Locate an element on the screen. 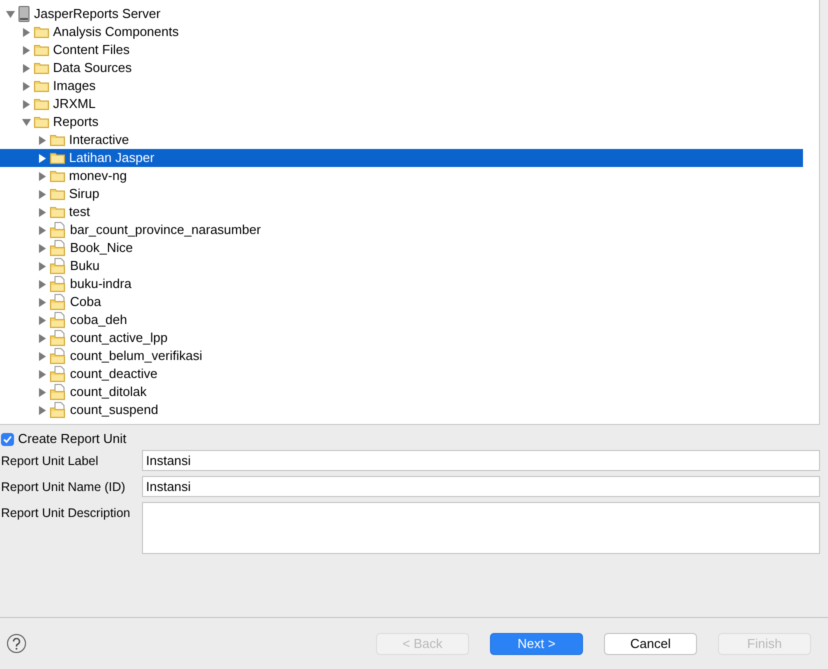 This screenshot has height=669, width=828. tree-item: coba_deh is located at coordinates (401, 320).